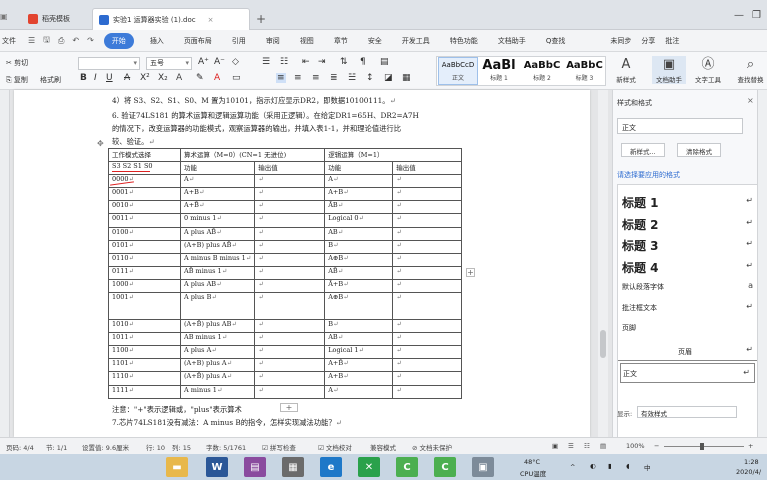 The width and height of the screenshot is (767, 480). I want to click on zoom-in-icon: +, so click(750, 446).